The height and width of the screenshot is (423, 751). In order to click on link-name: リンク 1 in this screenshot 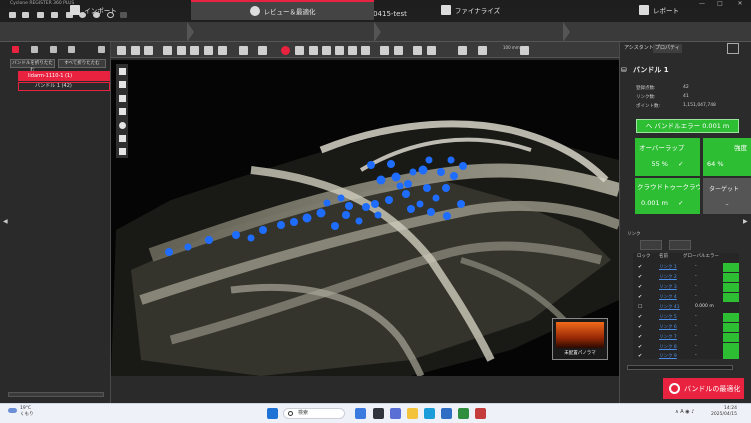, I will do `click(668, 267)`.